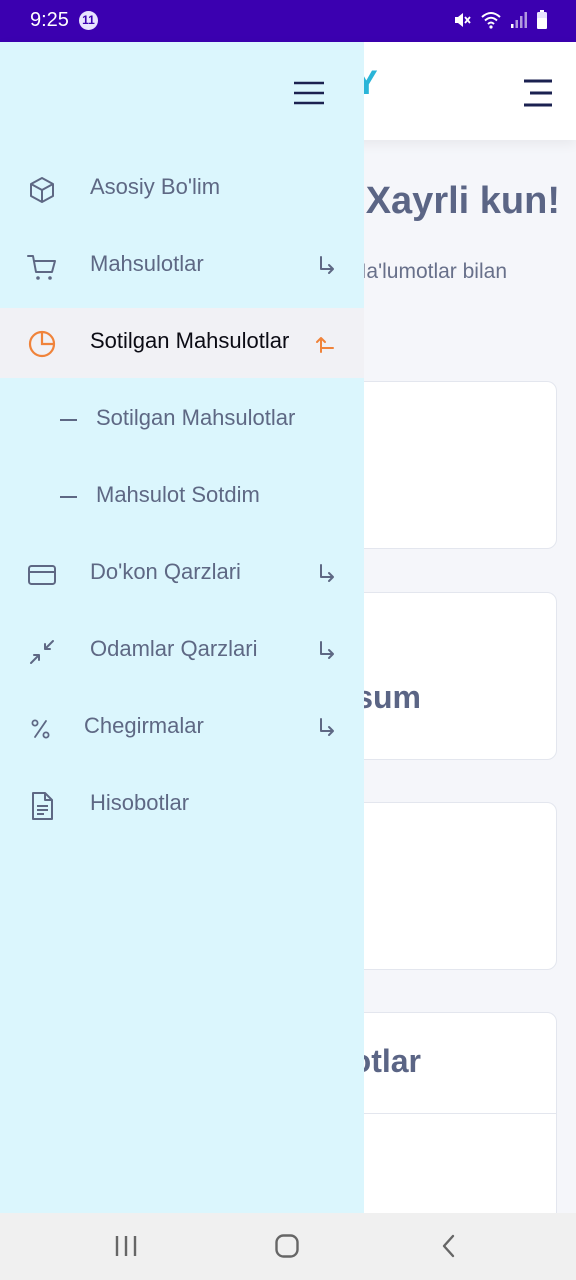 Image resolution: width=576 pixels, height=1280 pixels. Describe the element at coordinates (174, 648) in the screenshot. I see `sidebar-item-label: Odamlar Qarzlari` at that location.